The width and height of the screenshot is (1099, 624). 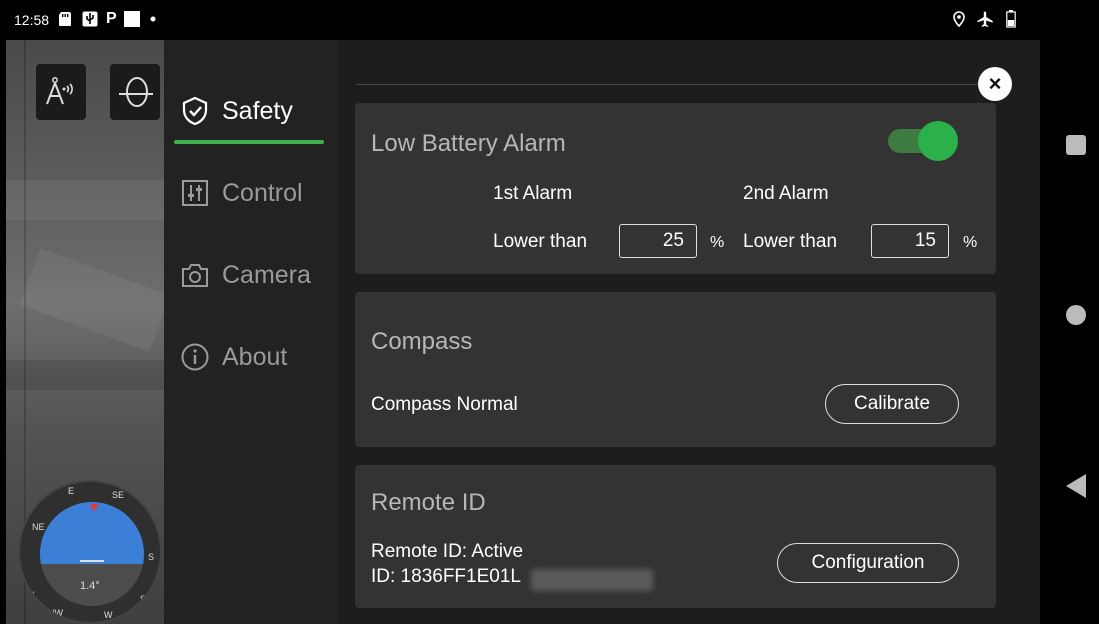 What do you see at coordinates (970, 242) in the screenshot?
I see `second-alarm-unit: %` at bounding box center [970, 242].